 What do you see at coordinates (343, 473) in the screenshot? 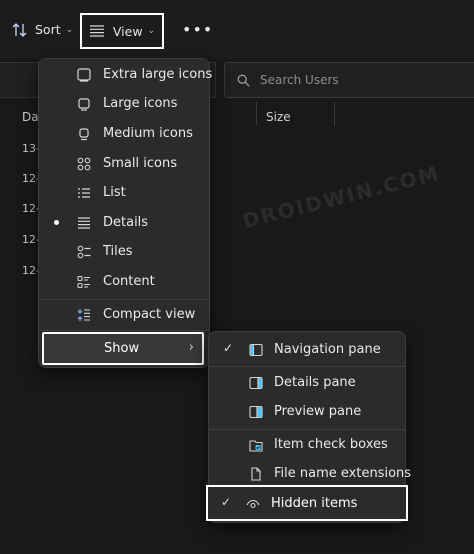
I see `menu-item-label: File name extensions` at bounding box center [343, 473].